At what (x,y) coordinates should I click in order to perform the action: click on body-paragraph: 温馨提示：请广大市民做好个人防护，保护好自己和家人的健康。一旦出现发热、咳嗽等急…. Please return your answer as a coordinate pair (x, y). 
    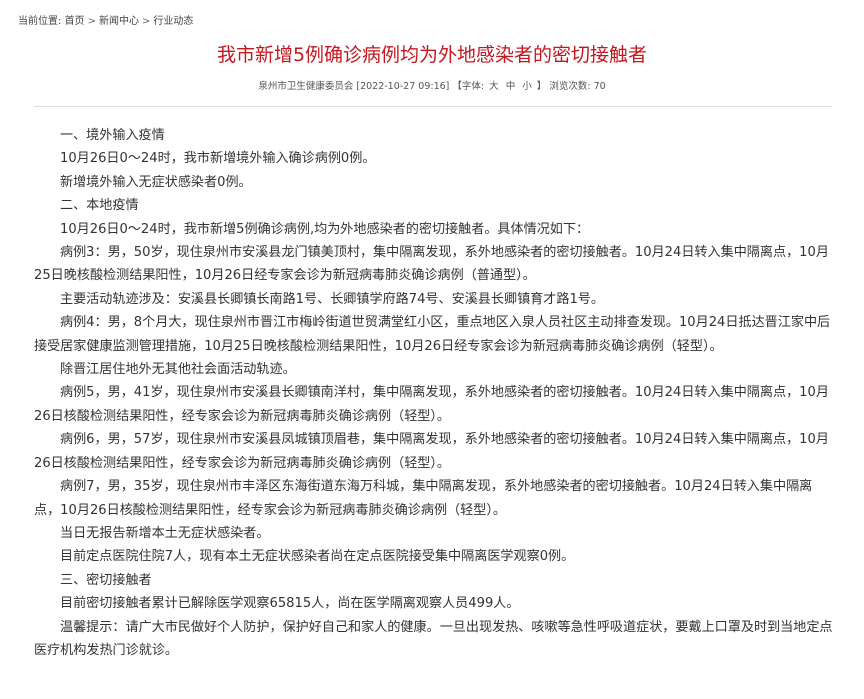
    Looking at the image, I should click on (433, 638).